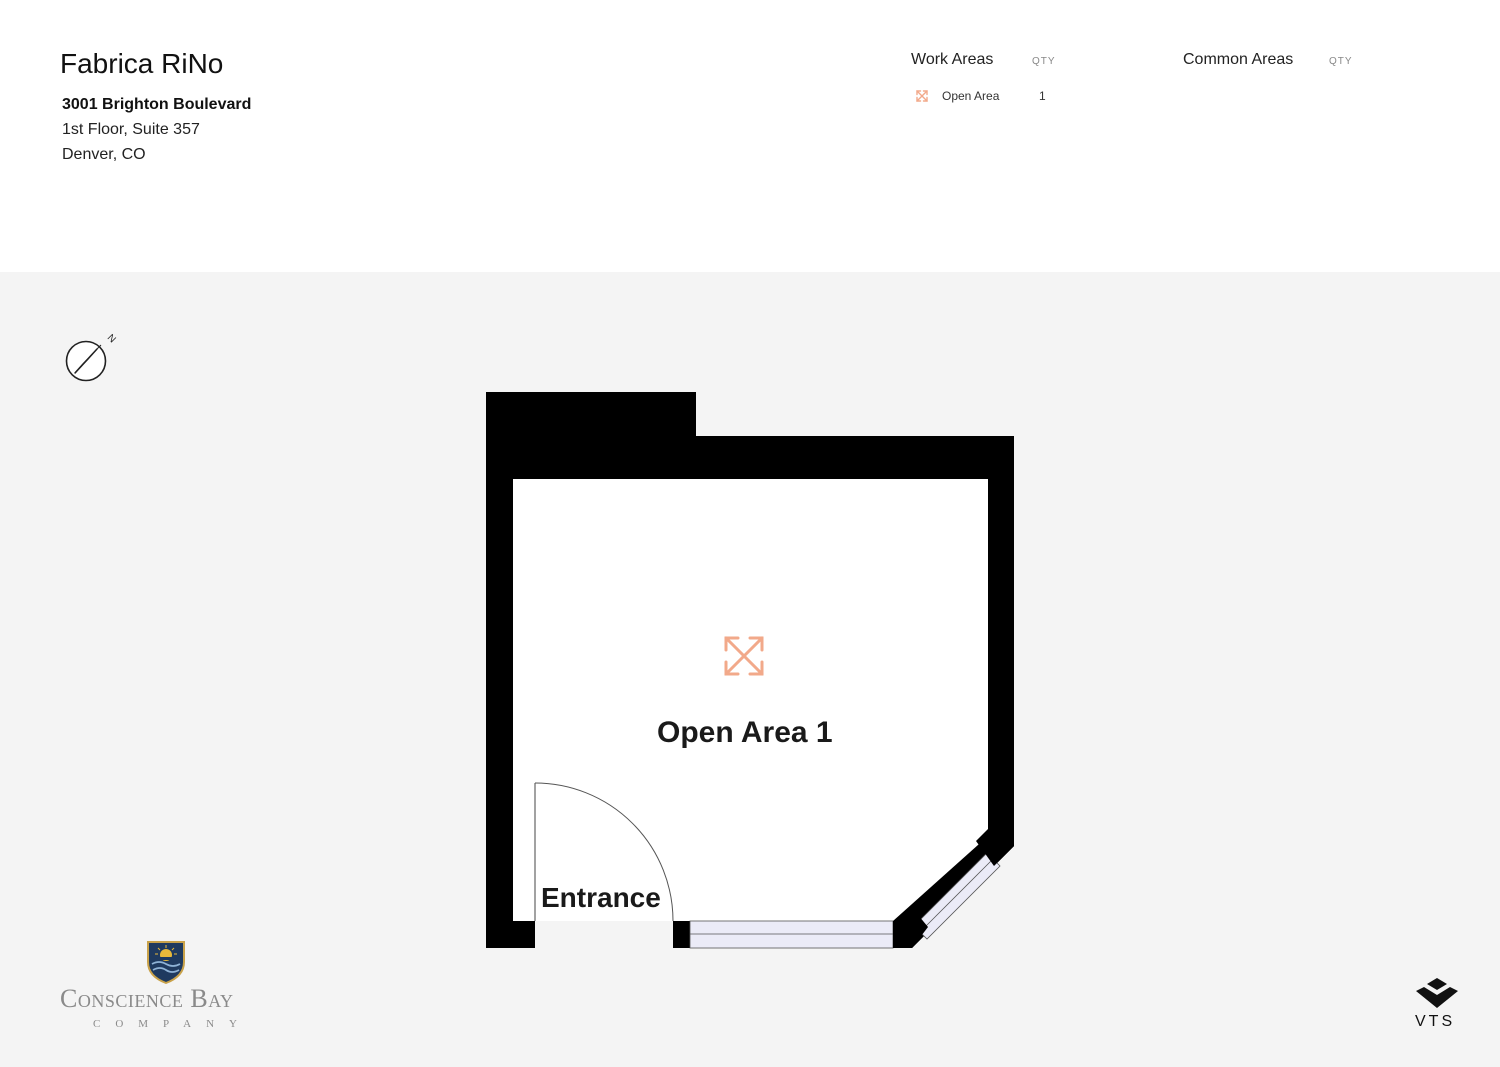 The width and height of the screenshot is (1500, 1067). I want to click on legend-work-areas-qty-heading: QTY, so click(1044, 61).